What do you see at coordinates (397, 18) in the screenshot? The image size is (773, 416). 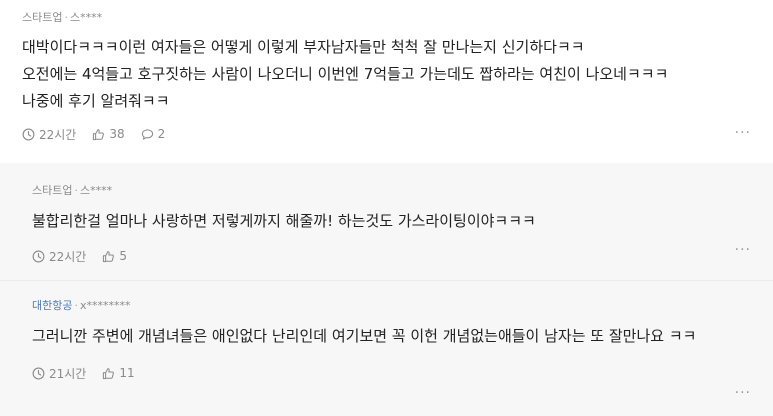 I see `comment-meta: 스타트업 · 스****` at bounding box center [397, 18].